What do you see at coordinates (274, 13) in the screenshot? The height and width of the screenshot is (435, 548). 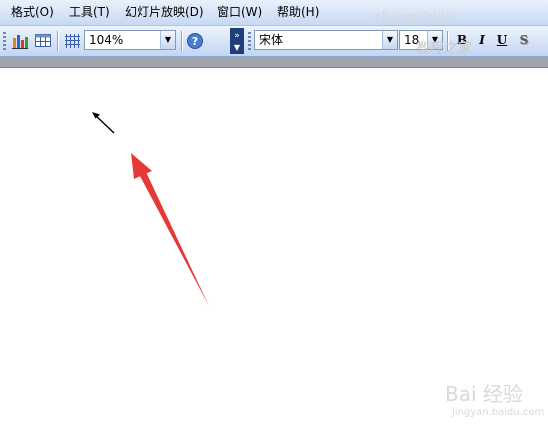 I see `menu-bar: 格式(O) 工具(T) 幻灯片放映(D) 窗口(W) 帮助(H)` at bounding box center [274, 13].